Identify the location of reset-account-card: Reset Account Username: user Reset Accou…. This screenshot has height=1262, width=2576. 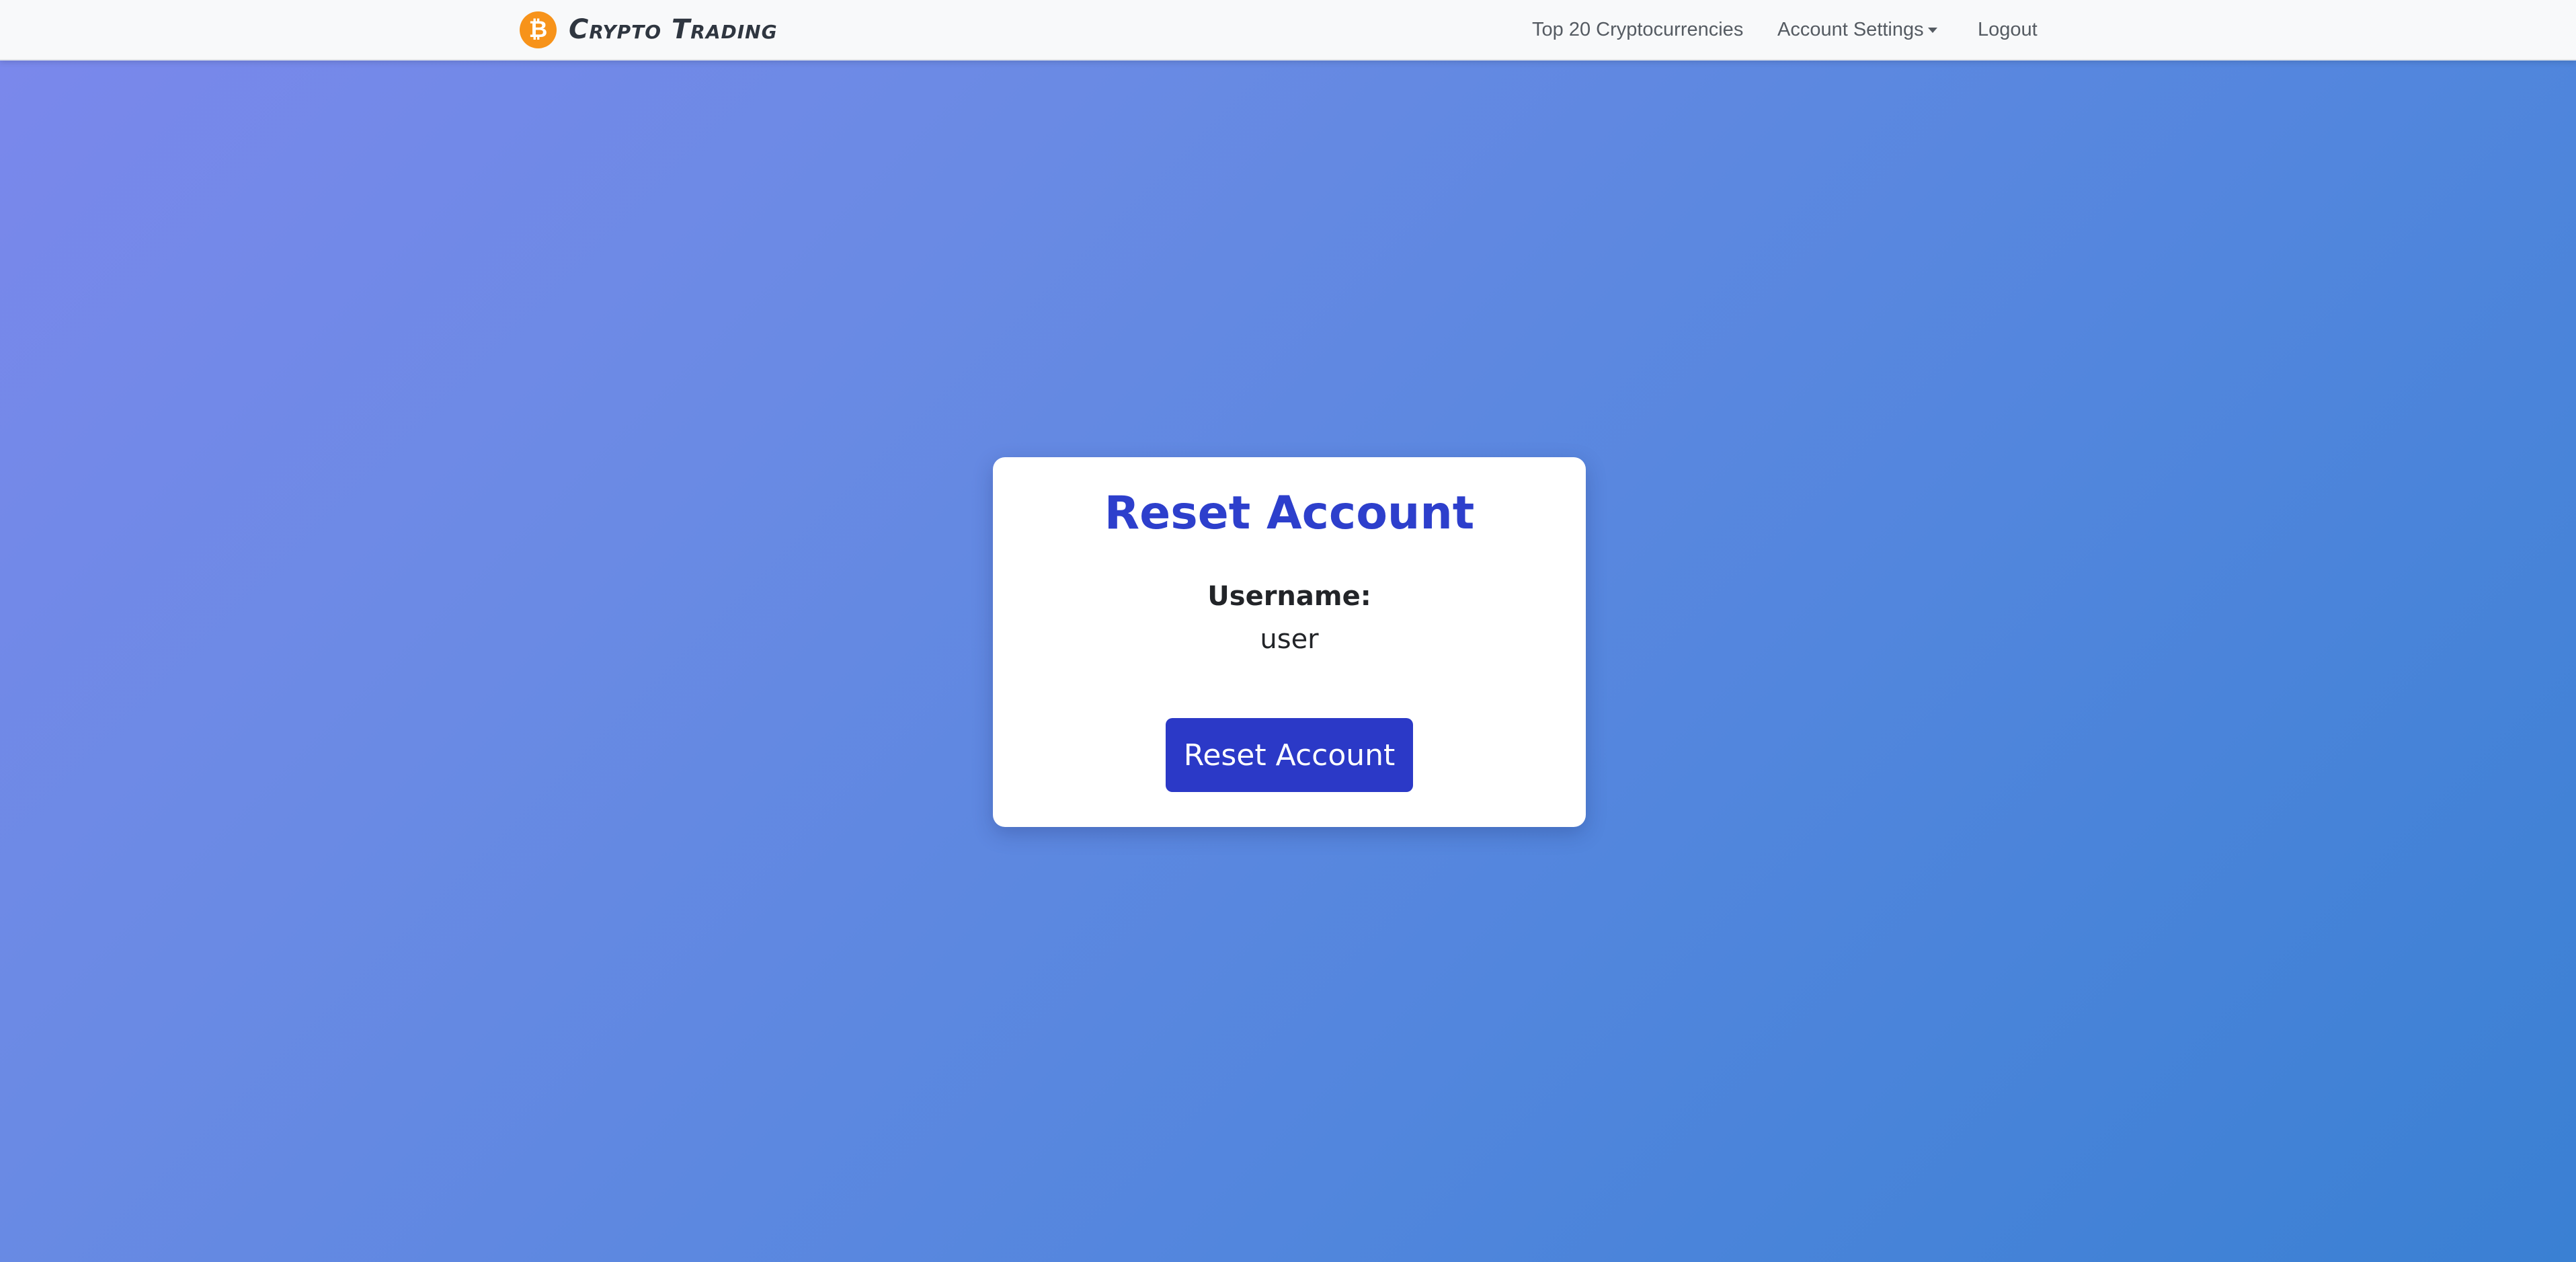
(1289, 642).